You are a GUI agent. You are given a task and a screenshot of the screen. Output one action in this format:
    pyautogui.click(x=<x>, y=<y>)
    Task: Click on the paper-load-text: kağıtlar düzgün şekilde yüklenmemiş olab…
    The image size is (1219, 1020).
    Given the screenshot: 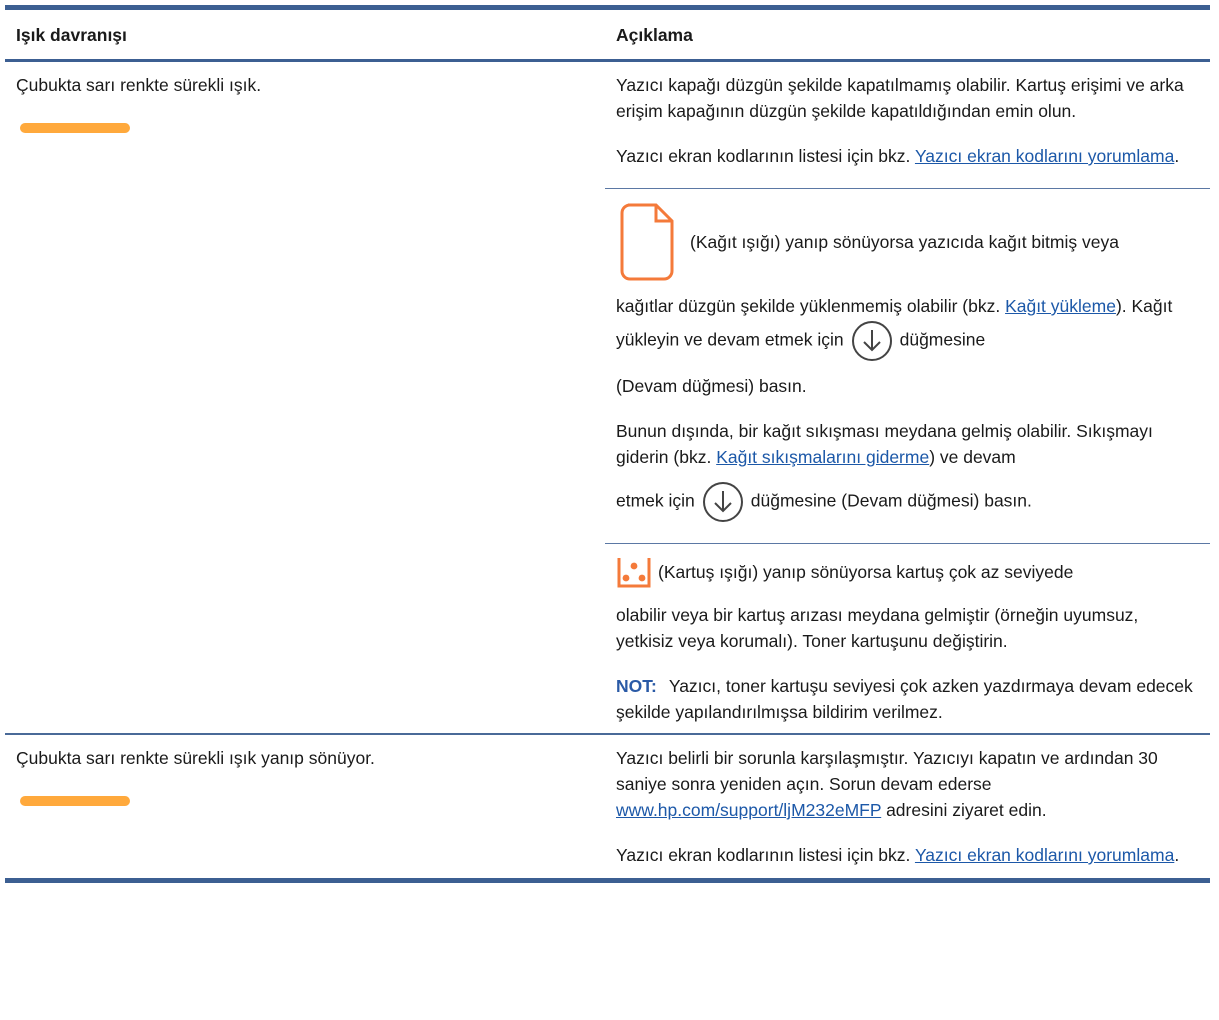 What is the action you would take?
    pyautogui.click(x=907, y=328)
    